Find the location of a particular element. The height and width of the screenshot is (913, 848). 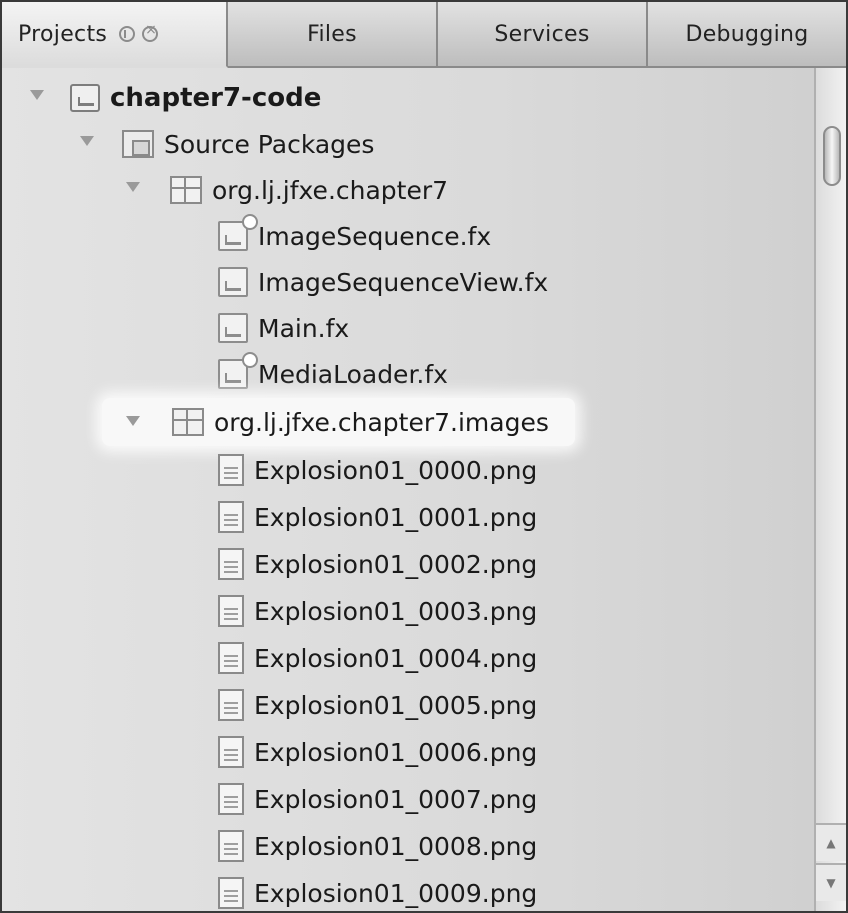

package-label: org.lj.jfxe.chapter7 is located at coordinates (330, 190).